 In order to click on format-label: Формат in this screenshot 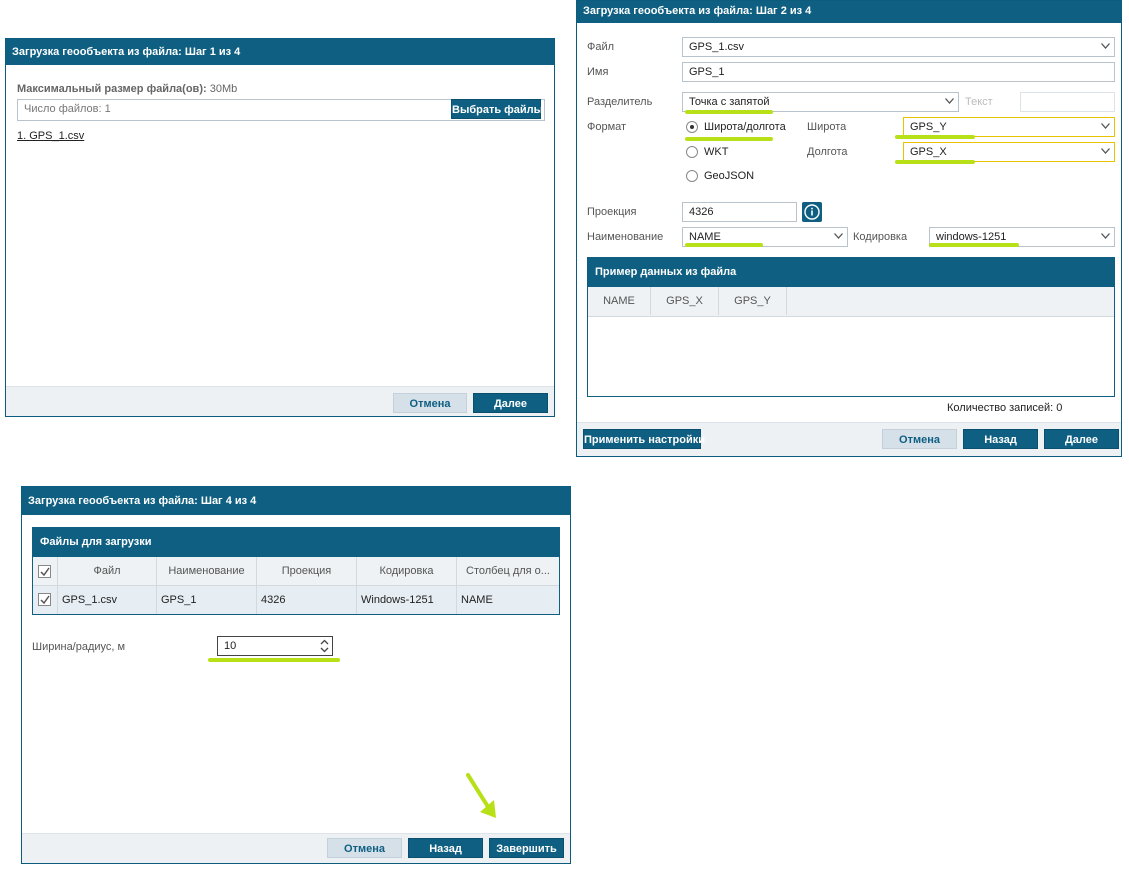, I will do `click(607, 127)`.